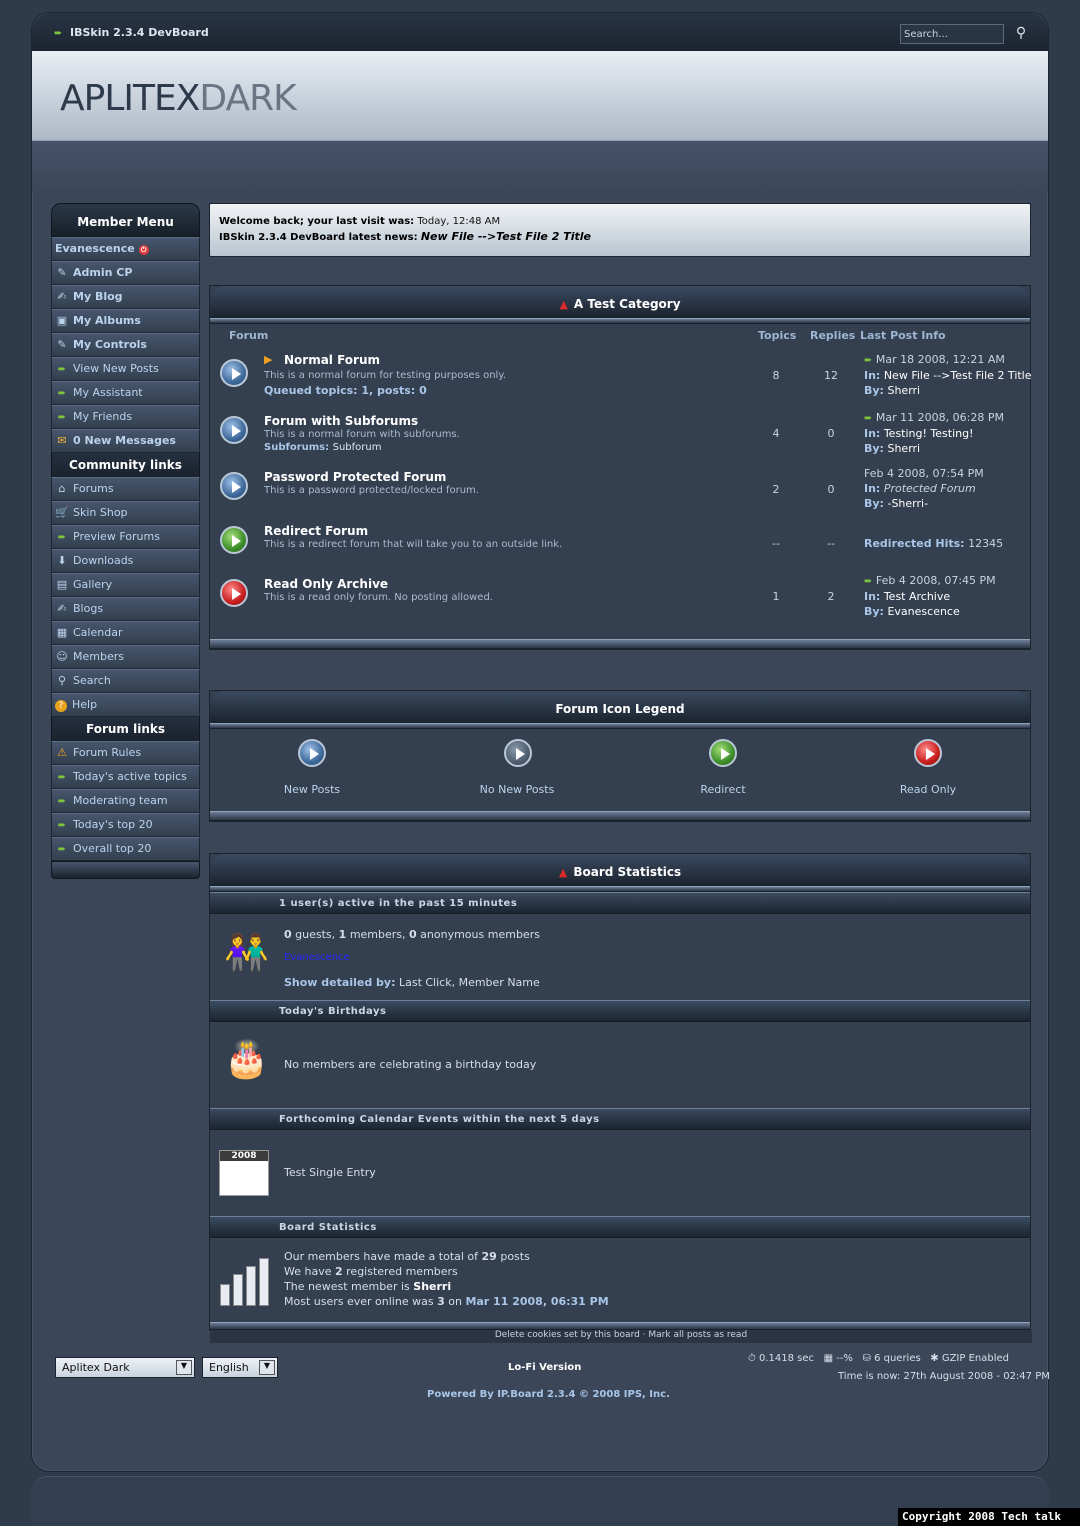  Describe the element at coordinates (125, 801) in the screenshot. I see `sidebar-item: ➨ Moderating team` at that location.